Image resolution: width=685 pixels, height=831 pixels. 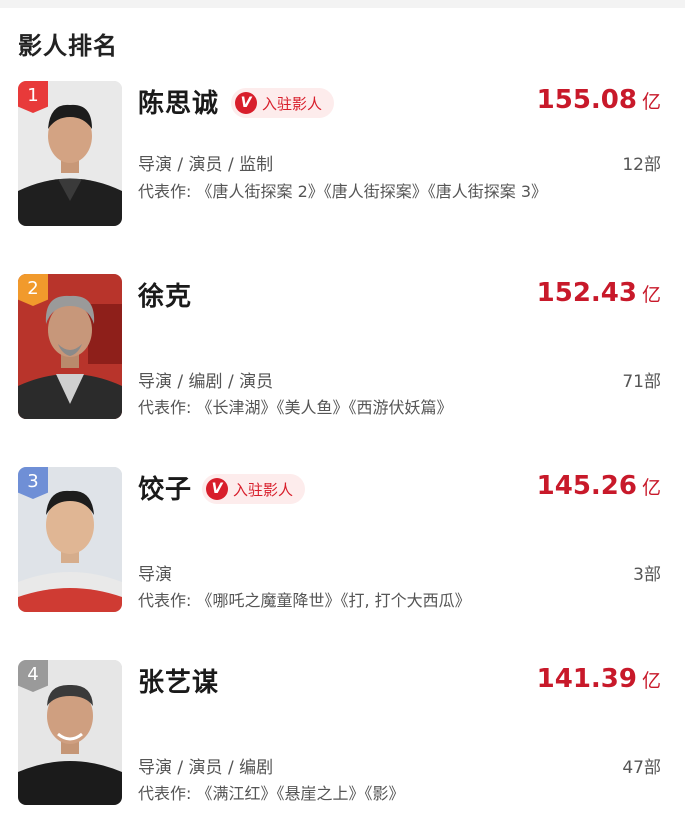 What do you see at coordinates (33, 676) in the screenshot?
I see `rank-badge: 4` at bounding box center [33, 676].